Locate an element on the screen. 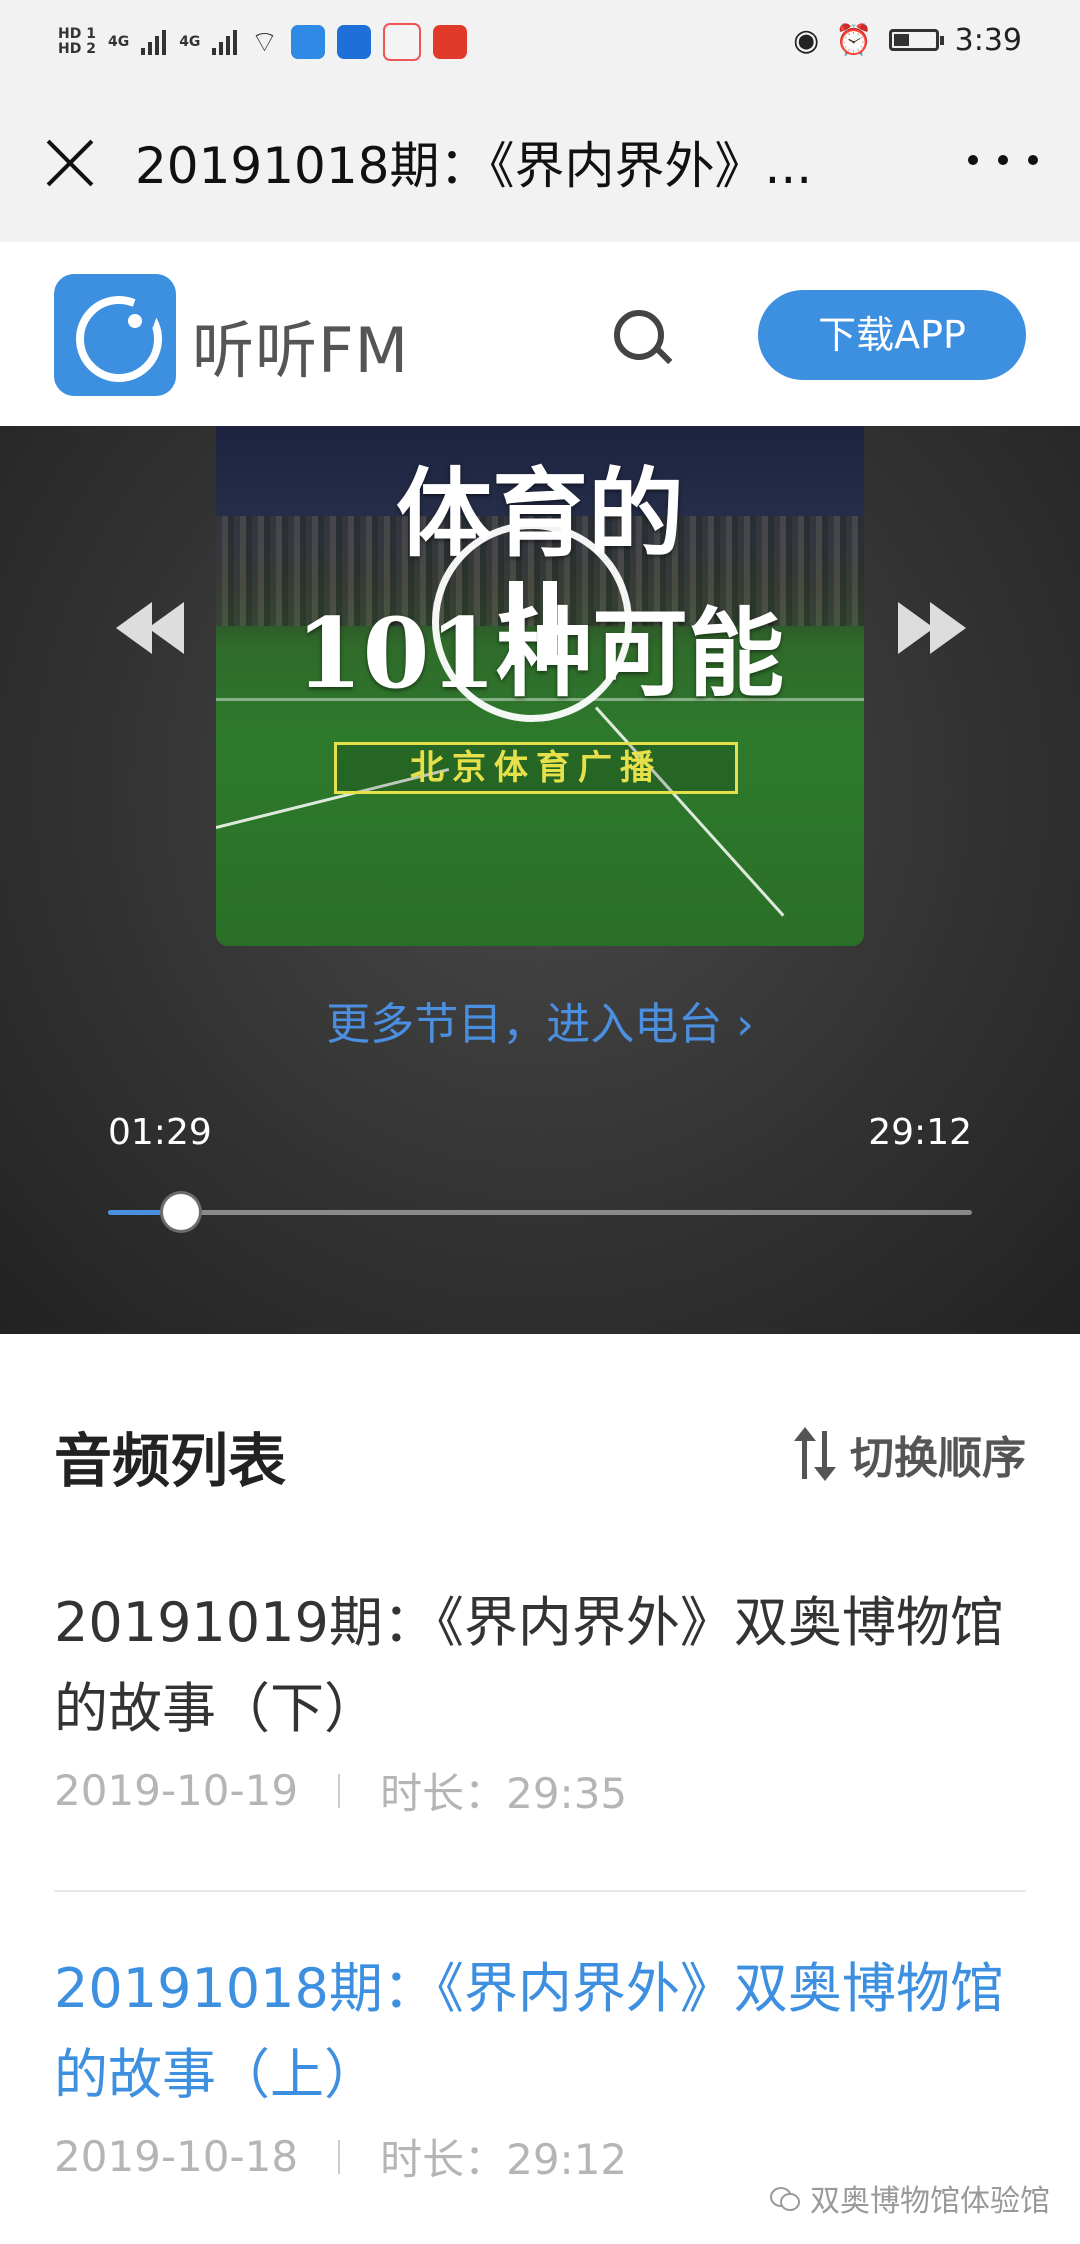 The height and width of the screenshot is (2244, 1080). clock-time: 3:39 is located at coordinates (988, 40).